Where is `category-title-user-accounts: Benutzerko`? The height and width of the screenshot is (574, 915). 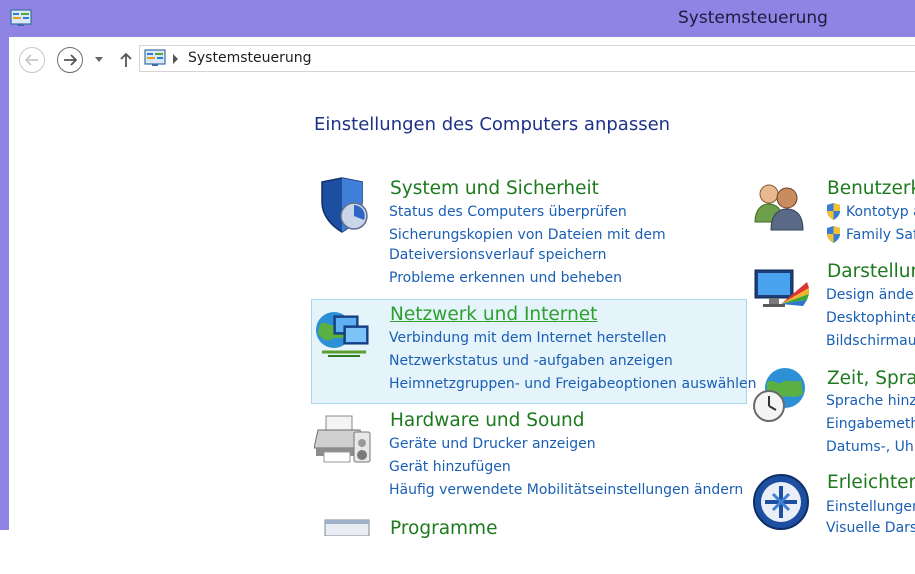 category-title-user-accounts: Benutzerko is located at coordinates (871, 188).